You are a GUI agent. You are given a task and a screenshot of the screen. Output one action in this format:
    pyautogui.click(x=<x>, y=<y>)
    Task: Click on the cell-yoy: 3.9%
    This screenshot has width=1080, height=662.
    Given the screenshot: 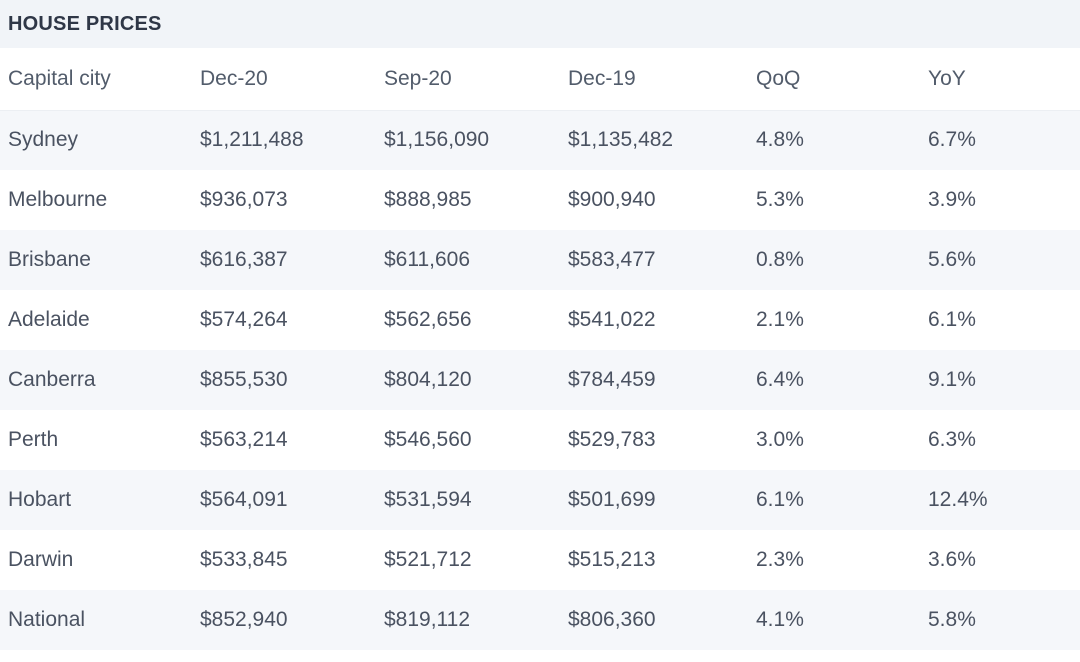 What is the action you would take?
    pyautogui.click(x=952, y=199)
    